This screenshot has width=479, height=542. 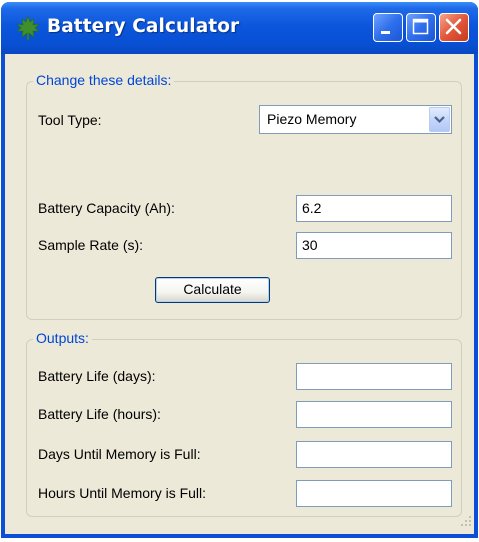 What do you see at coordinates (70, 120) in the screenshot?
I see `tool-type-label: Tool Type:` at bounding box center [70, 120].